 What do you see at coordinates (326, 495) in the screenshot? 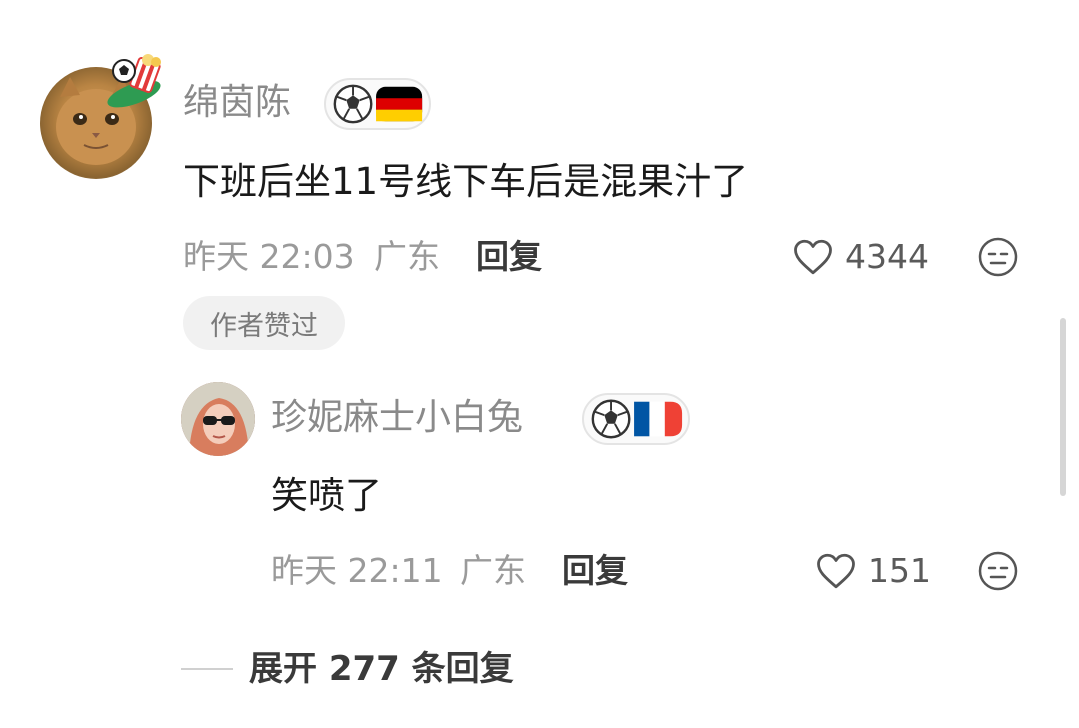
I see `reply-text: 笑喷了` at bounding box center [326, 495].